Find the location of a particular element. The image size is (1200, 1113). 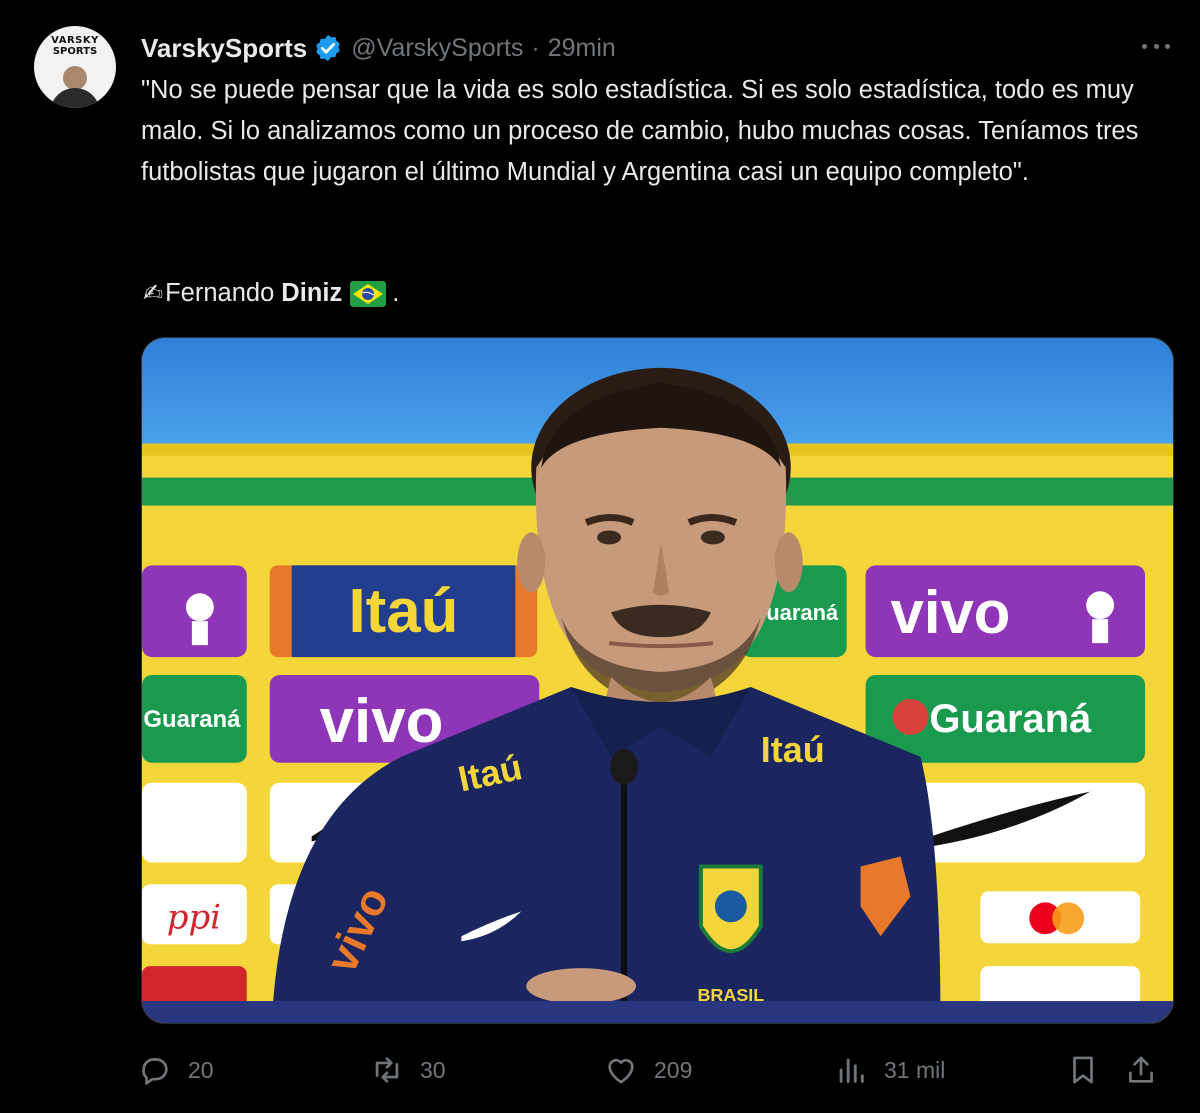

writing-hand-icon: ✍ is located at coordinates (153, 293).